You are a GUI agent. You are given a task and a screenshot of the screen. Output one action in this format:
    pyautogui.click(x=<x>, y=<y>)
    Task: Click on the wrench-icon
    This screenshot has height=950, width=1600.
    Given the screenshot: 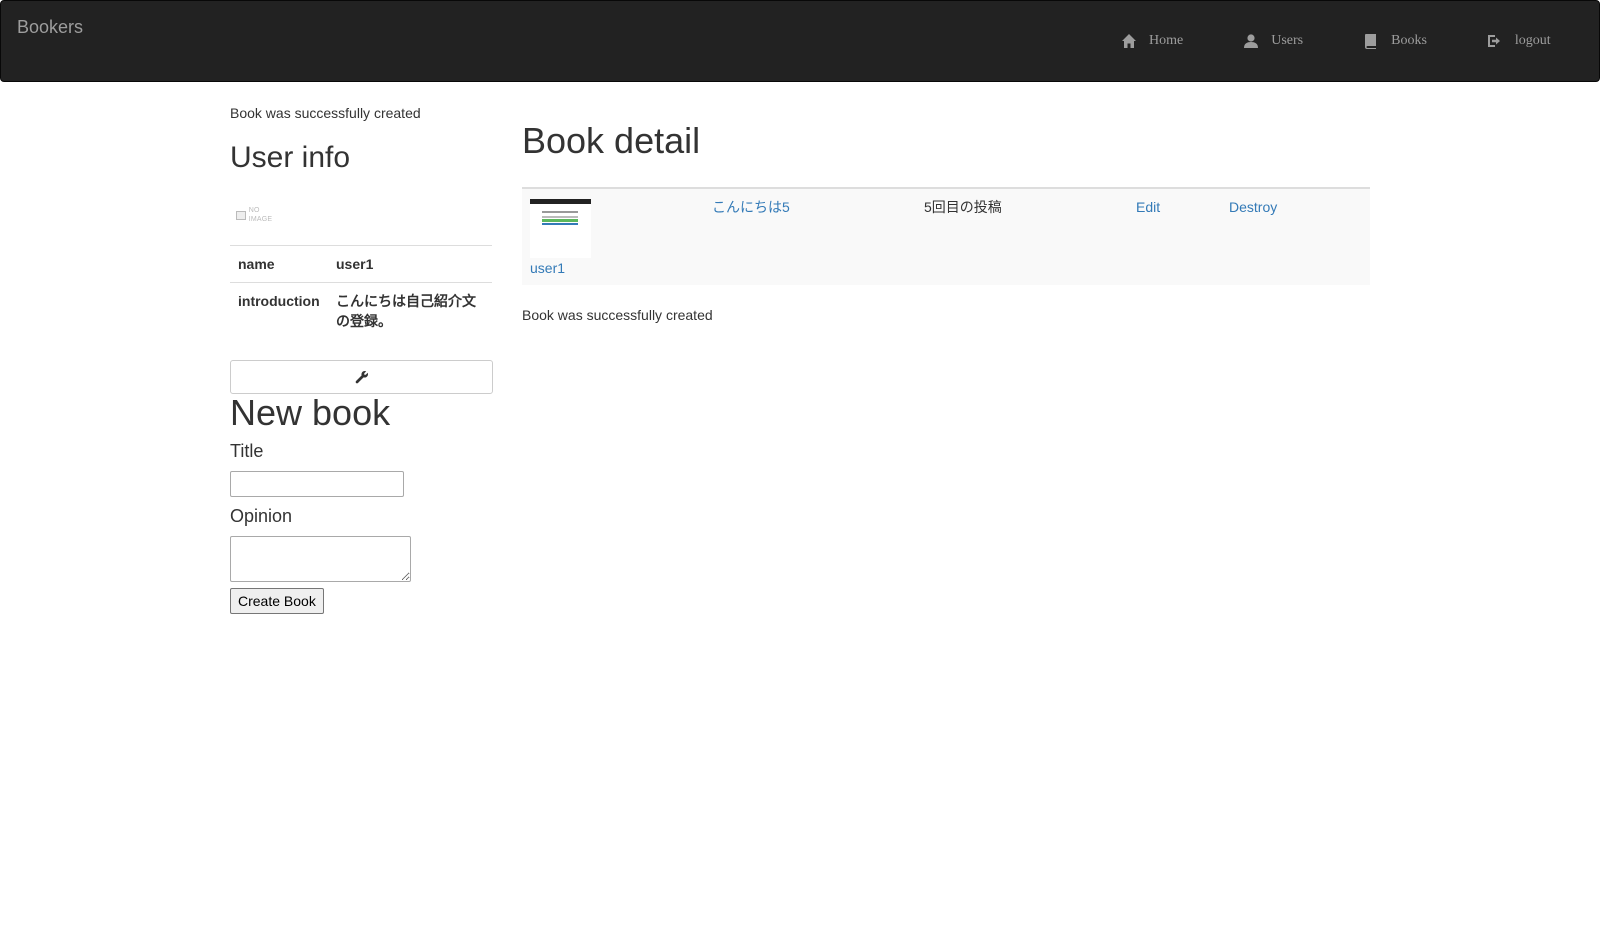 What is the action you would take?
    pyautogui.click(x=362, y=377)
    